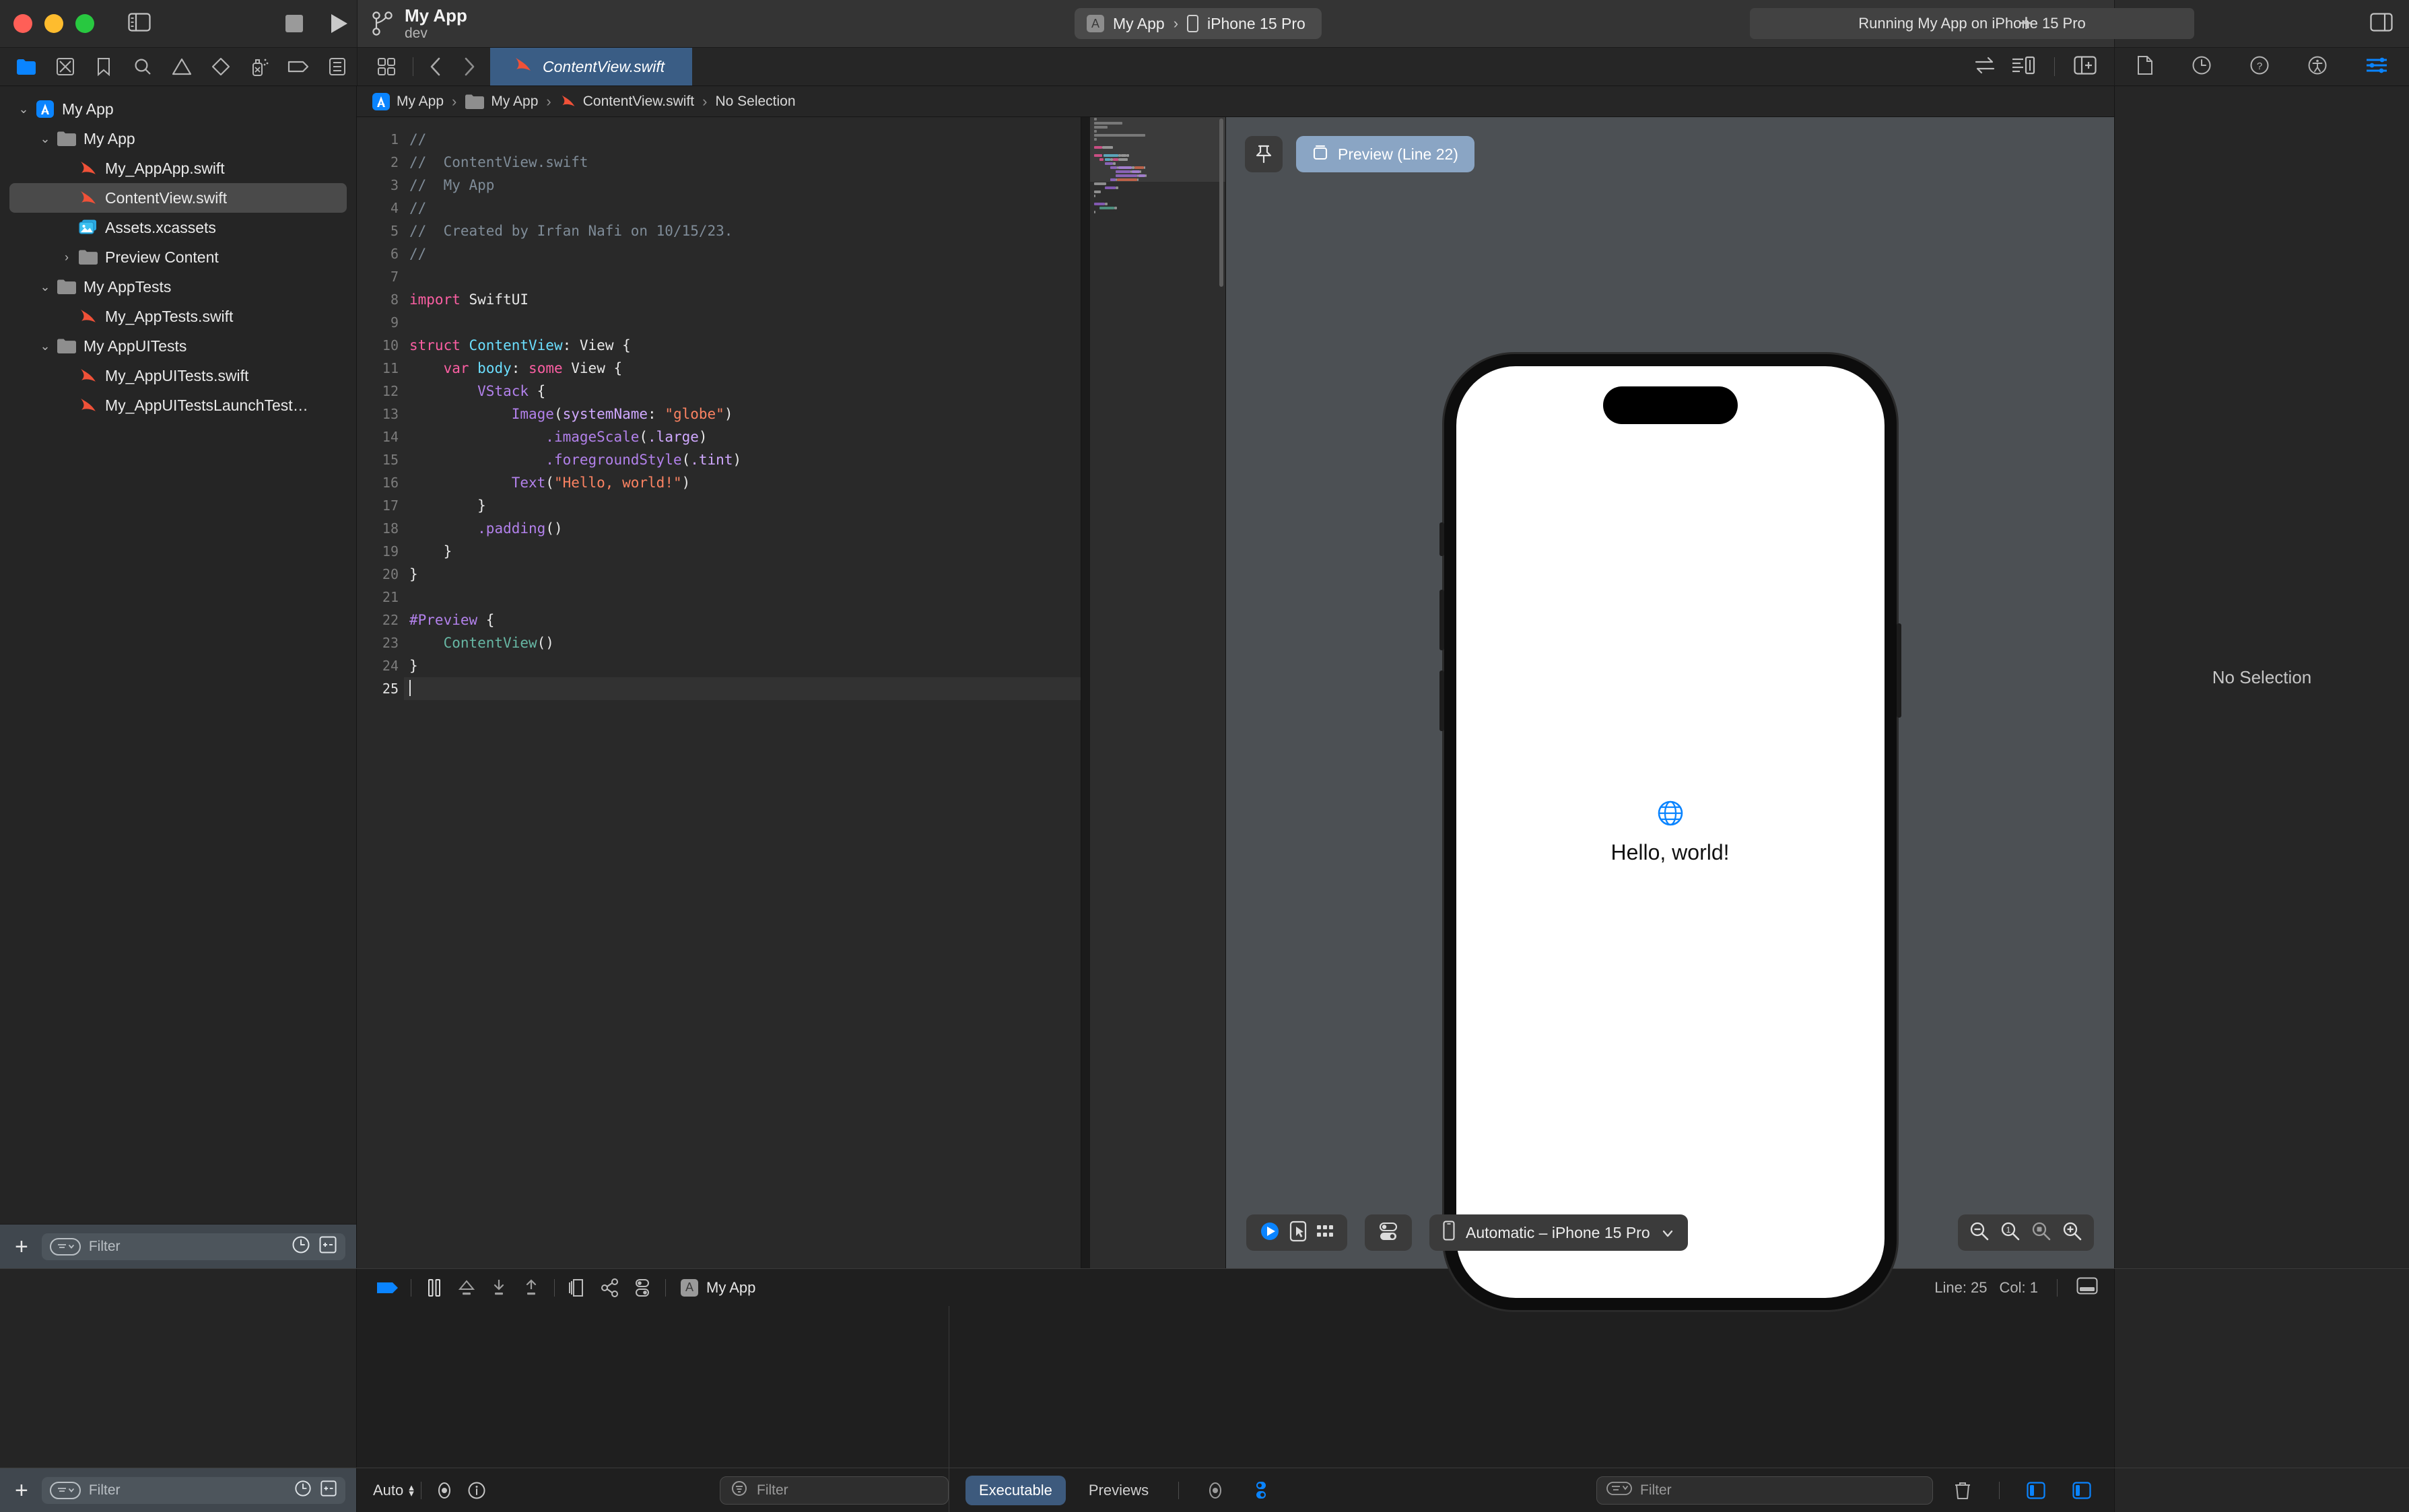 This screenshot has width=2409, height=1512. What do you see at coordinates (193, 1490) in the screenshot?
I see `navigator-filter-field-bottom: Filter` at bounding box center [193, 1490].